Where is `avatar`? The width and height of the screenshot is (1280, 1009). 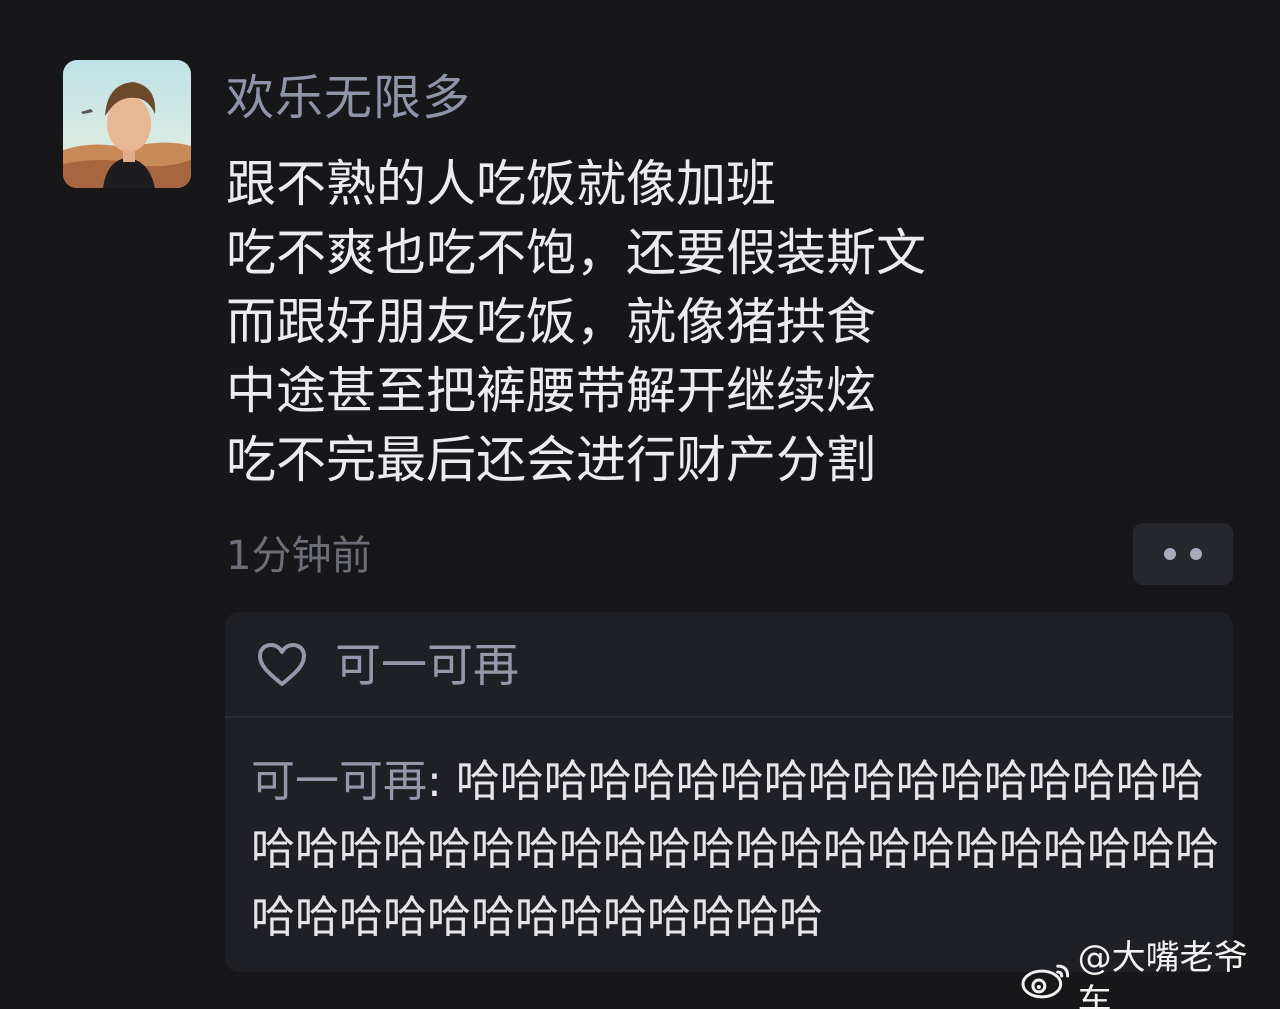 avatar is located at coordinates (127, 124).